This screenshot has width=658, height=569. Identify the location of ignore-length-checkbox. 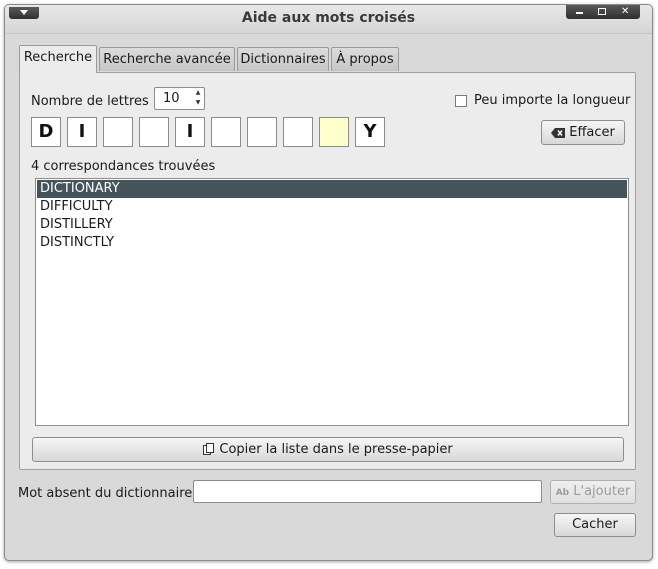
(461, 101).